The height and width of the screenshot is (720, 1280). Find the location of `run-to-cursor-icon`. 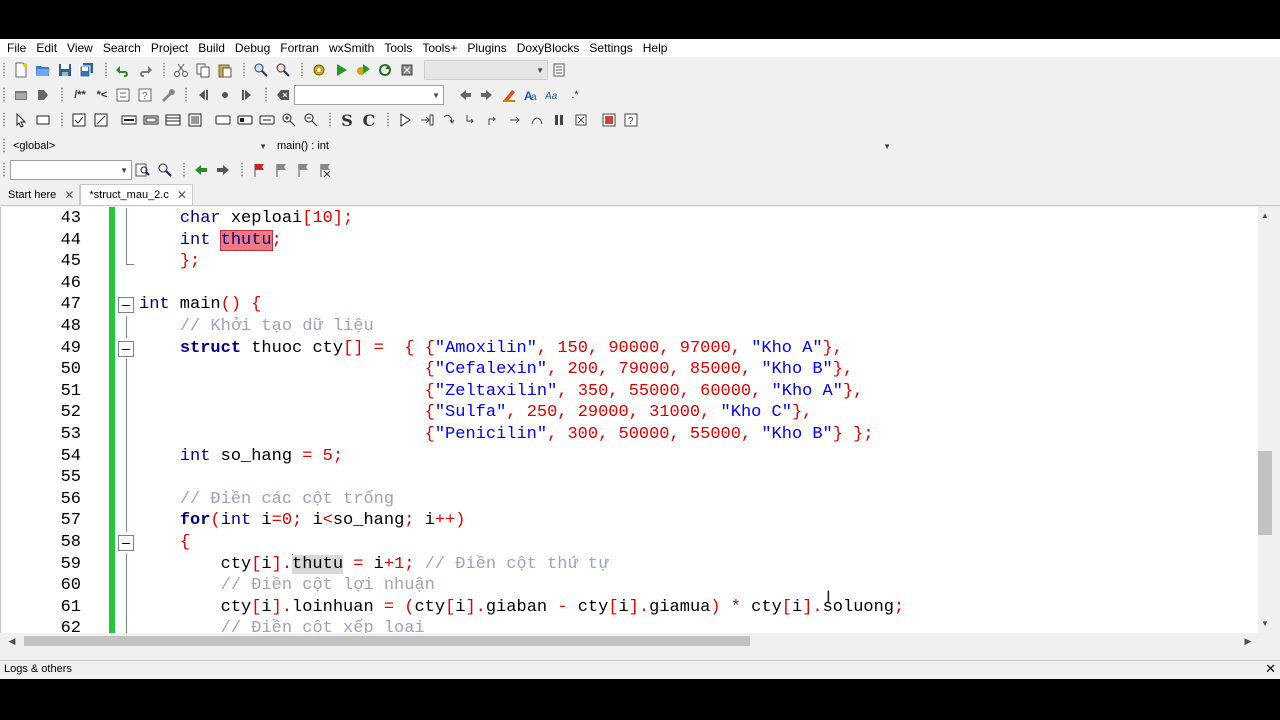

run-to-cursor-icon is located at coordinates (427, 120).